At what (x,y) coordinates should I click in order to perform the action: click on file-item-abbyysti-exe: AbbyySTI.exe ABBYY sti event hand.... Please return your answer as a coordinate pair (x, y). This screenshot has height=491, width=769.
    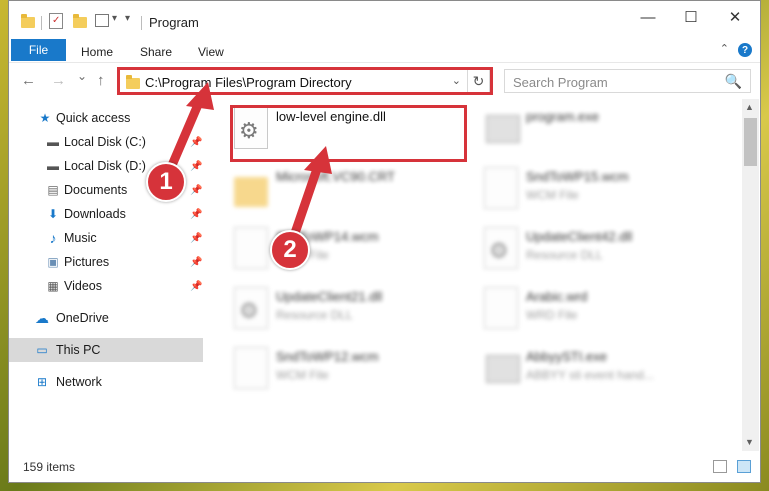
    Looking at the image, I should click on (598, 369).